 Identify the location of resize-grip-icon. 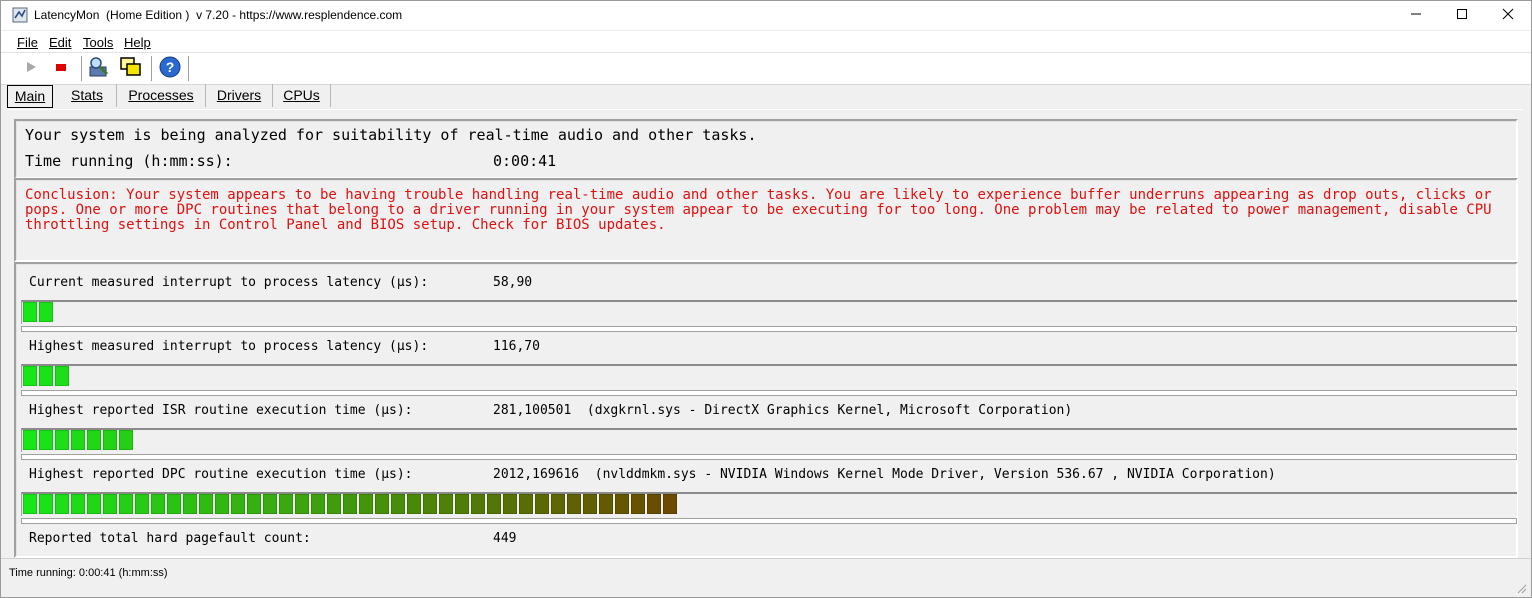
(1521, 587).